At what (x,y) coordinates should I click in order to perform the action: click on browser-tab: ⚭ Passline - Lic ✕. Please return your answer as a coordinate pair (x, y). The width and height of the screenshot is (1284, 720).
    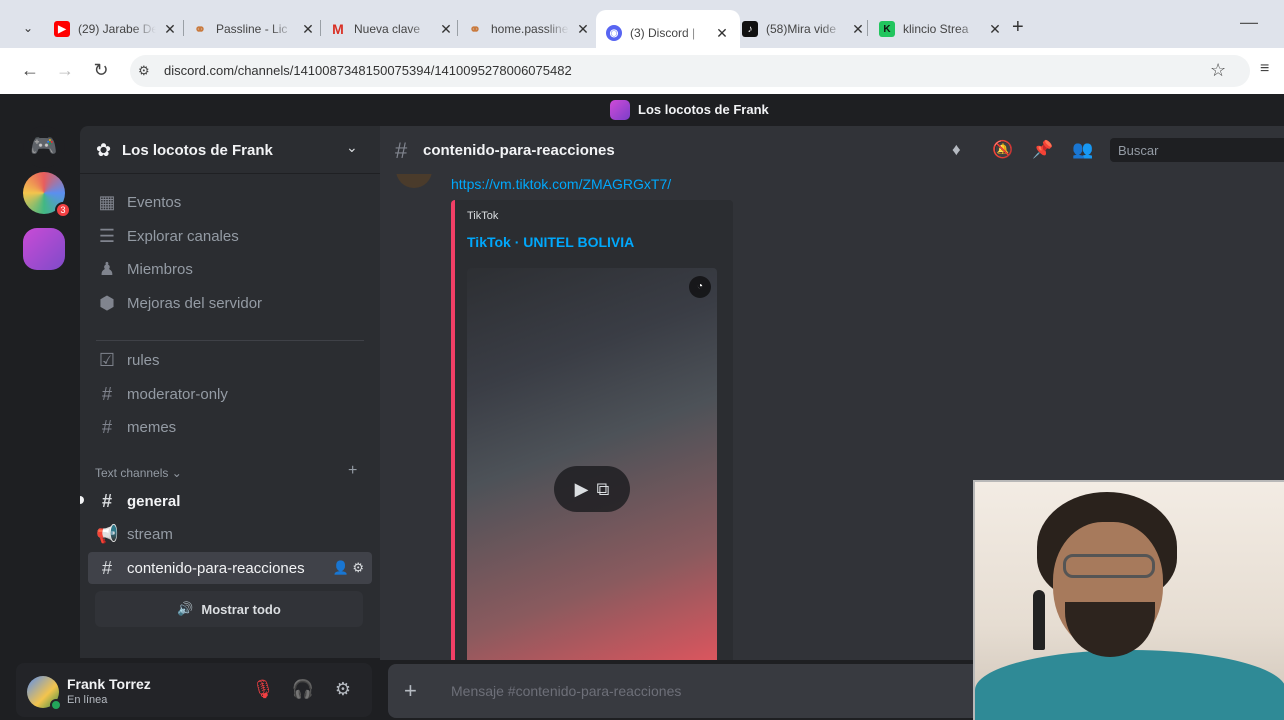
    Looking at the image, I should click on (254, 29).